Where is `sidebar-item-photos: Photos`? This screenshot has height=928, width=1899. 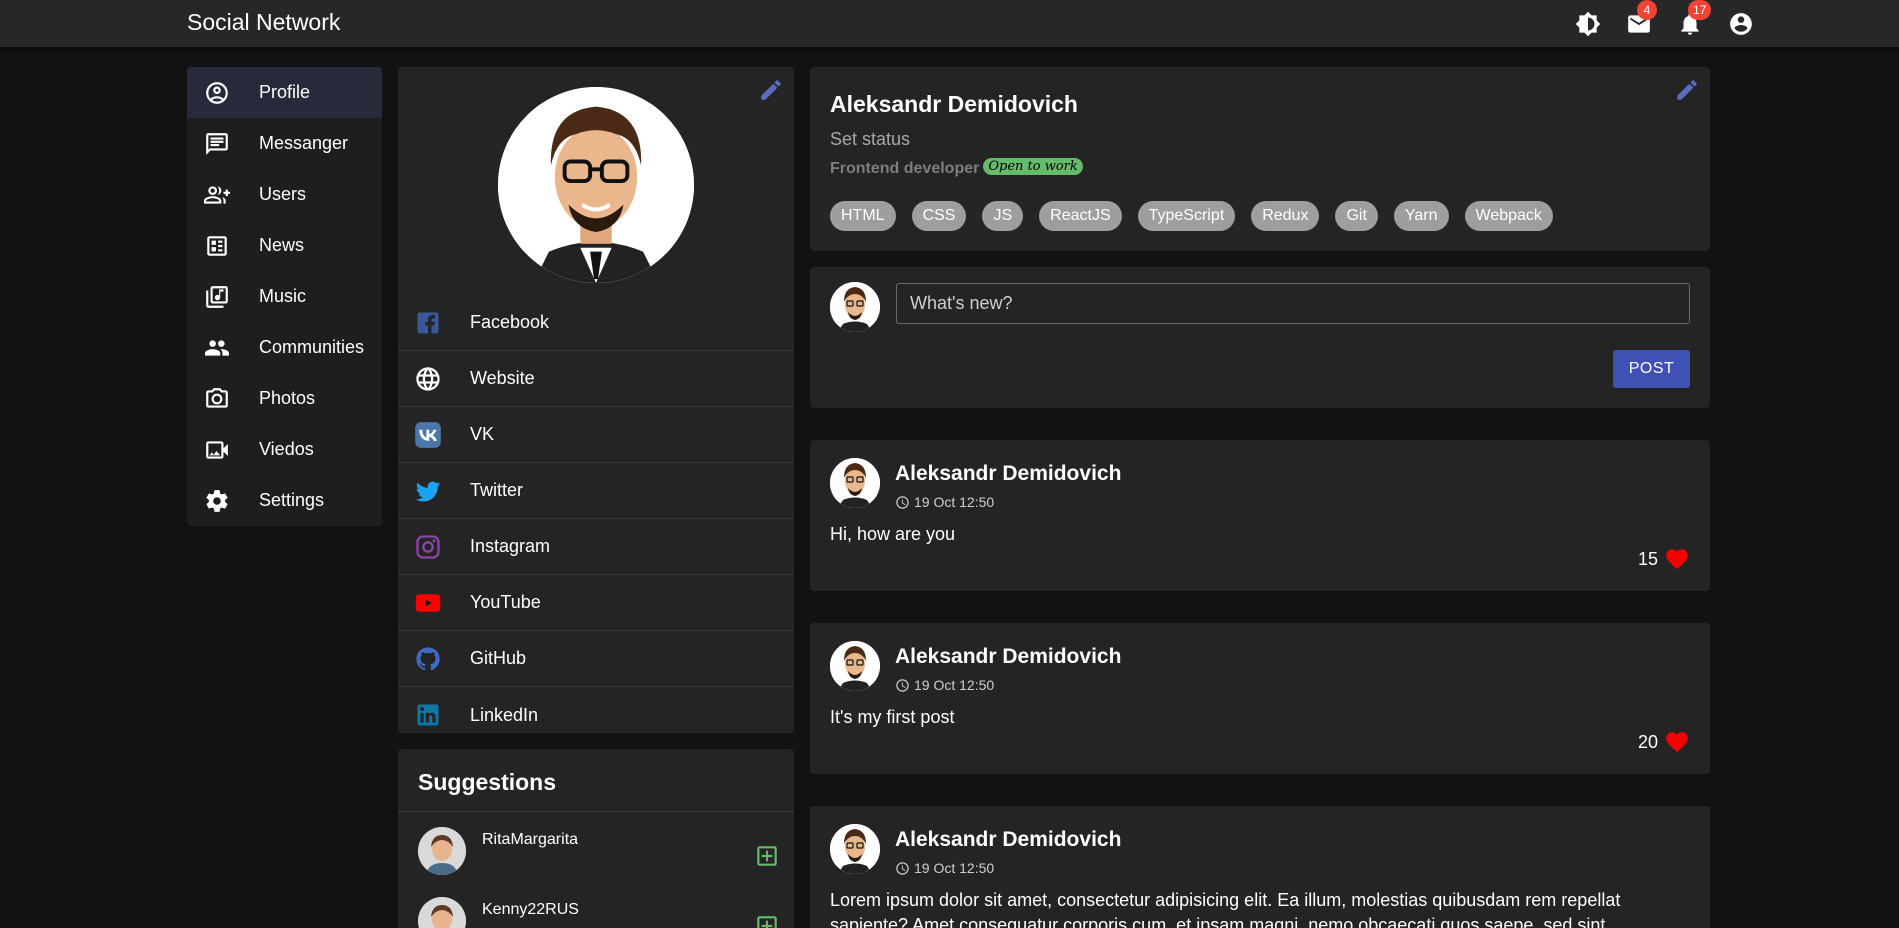
sidebar-item-photos: Photos is located at coordinates (284, 398).